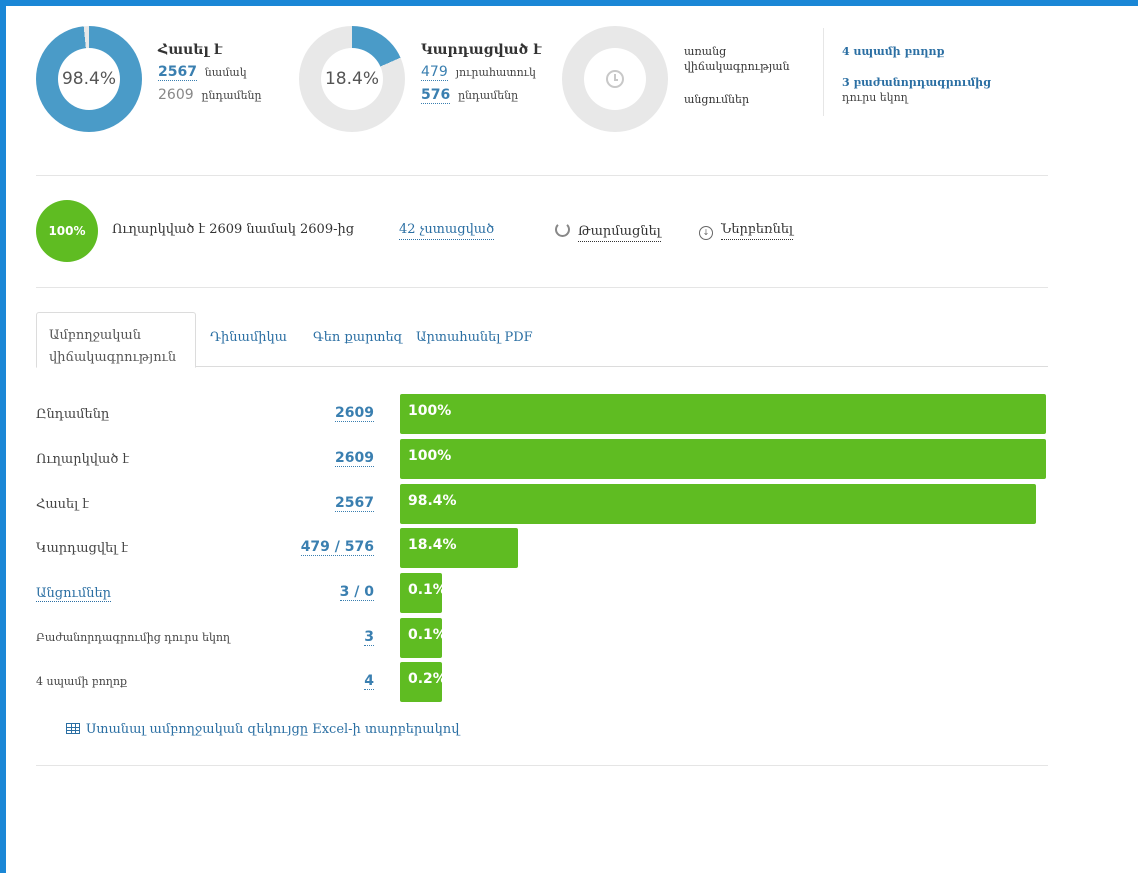  I want to click on table-row: Ուղարկված է 2609 100%, so click(542, 459).